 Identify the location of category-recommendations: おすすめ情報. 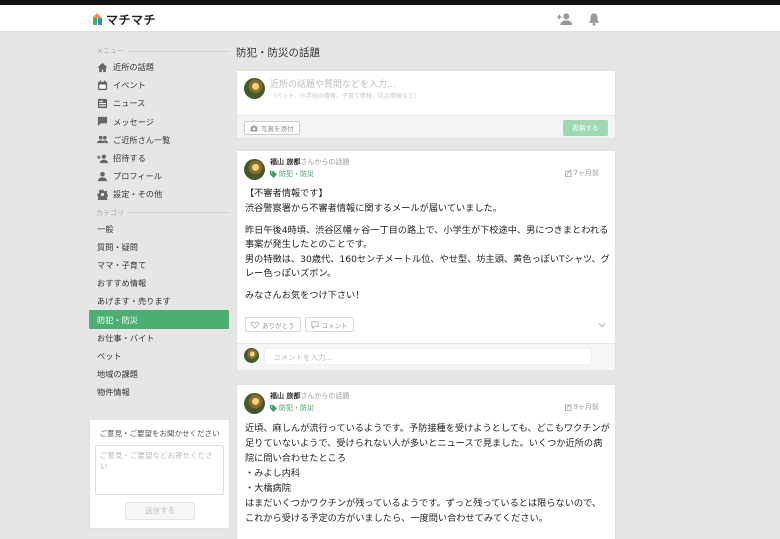
(159, 283).